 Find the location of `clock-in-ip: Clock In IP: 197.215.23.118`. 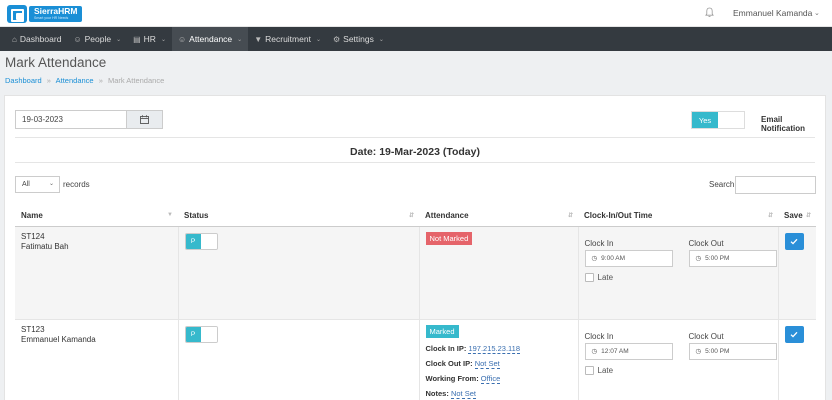

clock-in-ip: Clock In IP: 197.215.23.118 is located at coordinates (473, 348).